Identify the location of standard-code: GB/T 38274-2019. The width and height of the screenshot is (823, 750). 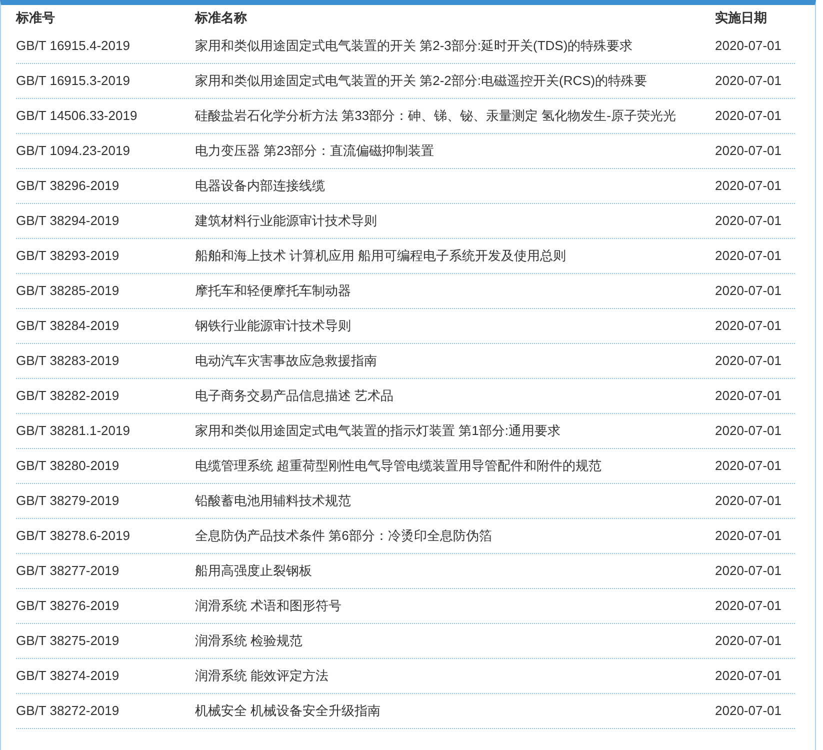
(68, 675).